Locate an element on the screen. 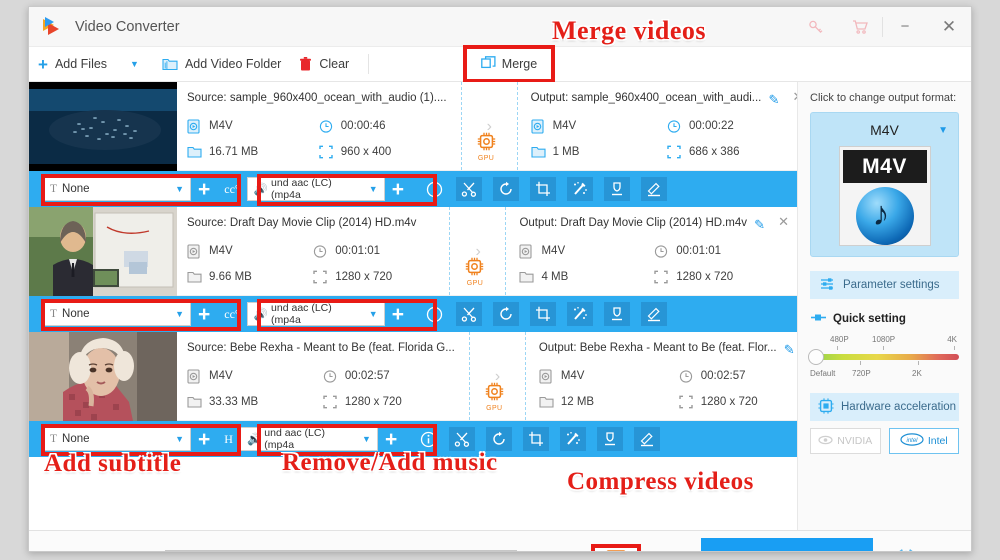 This screenshot has height=560, width=1000. meta-size-value: 33.33 MB is located at coordinates (234, 402).